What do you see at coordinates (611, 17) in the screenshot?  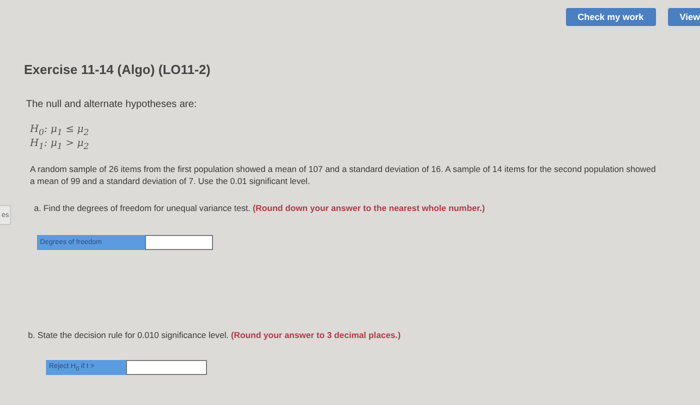 I see `toolbar-button: Check my work` at bounding box center [611, 17].